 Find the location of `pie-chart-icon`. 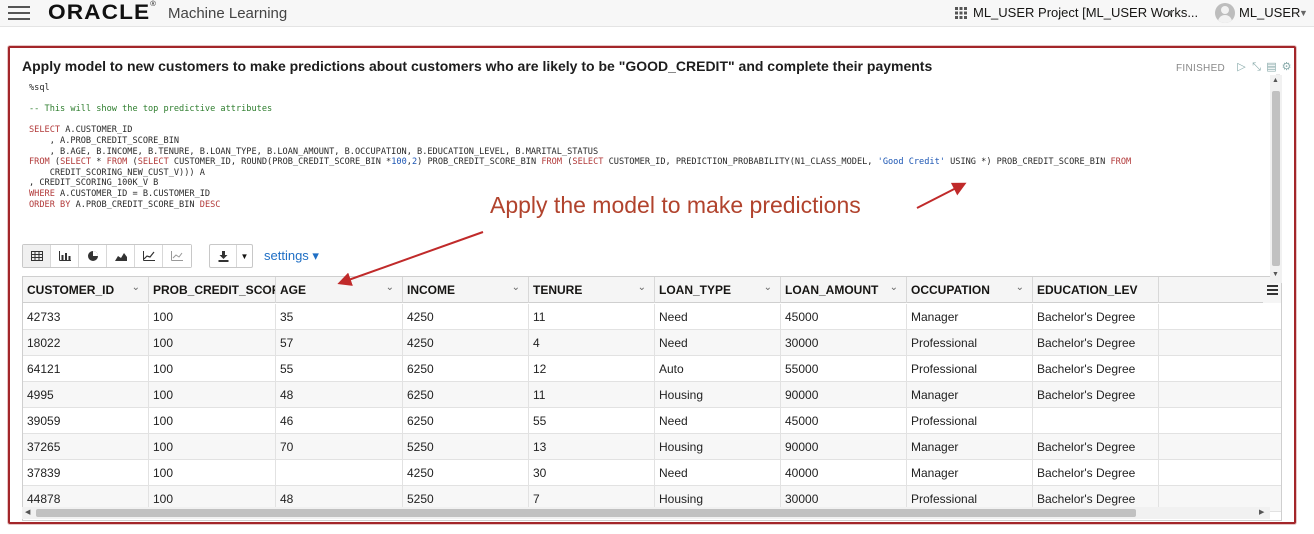

pie-chart-icon is located at coordinates (93, 256).